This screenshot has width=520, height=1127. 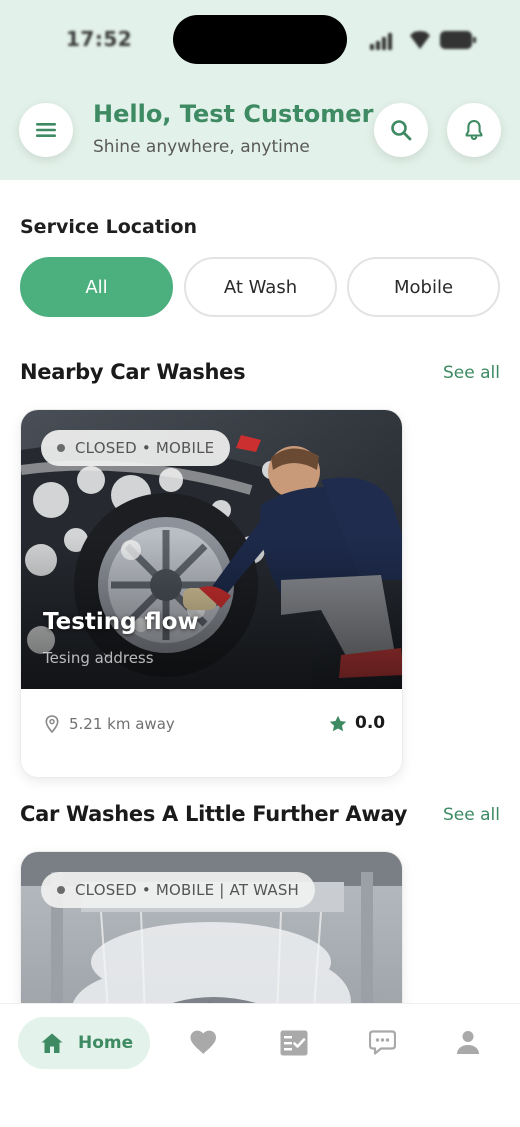 I want to click on greeting-subtitle: Shine anywhere, anytime, so click(x=201, y=147).